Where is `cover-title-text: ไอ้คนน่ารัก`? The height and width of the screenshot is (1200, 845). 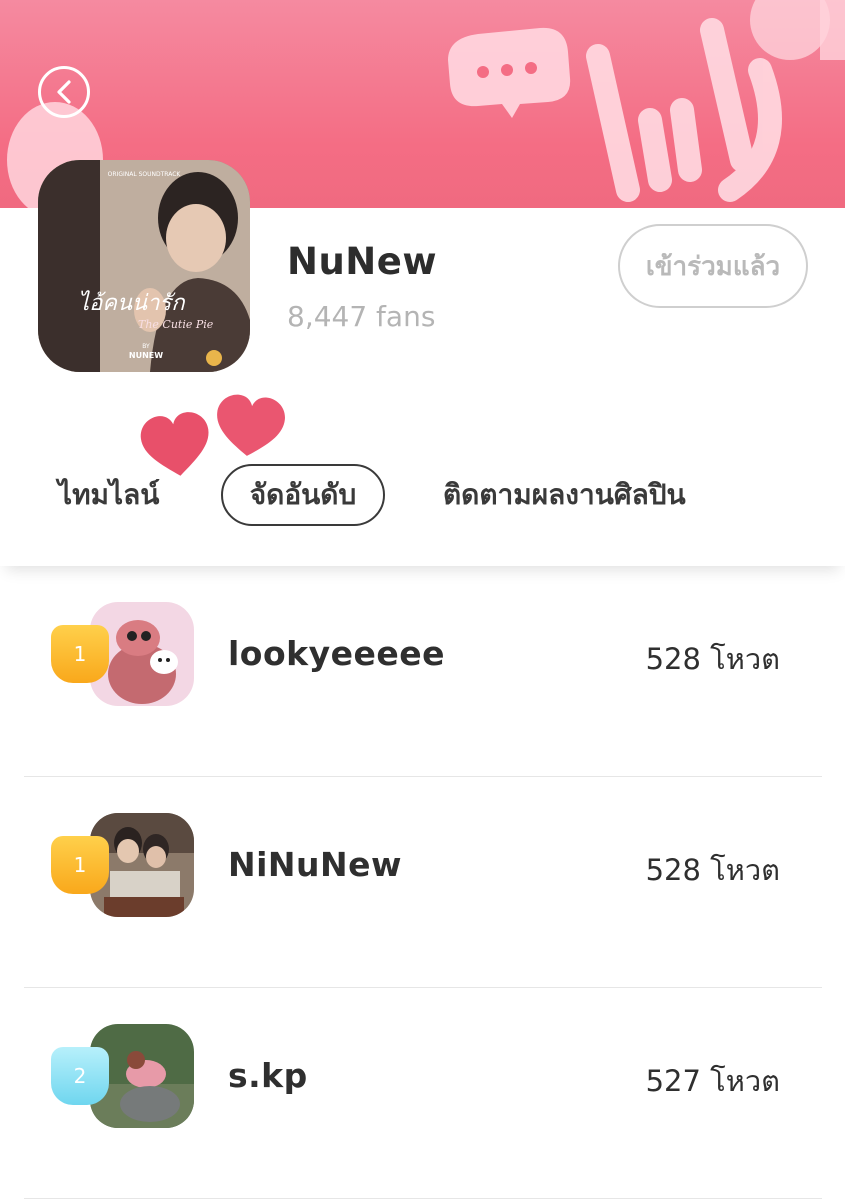
cover-title-text: ไอ้คนน่ารัก is located at coordinates (132, 303).